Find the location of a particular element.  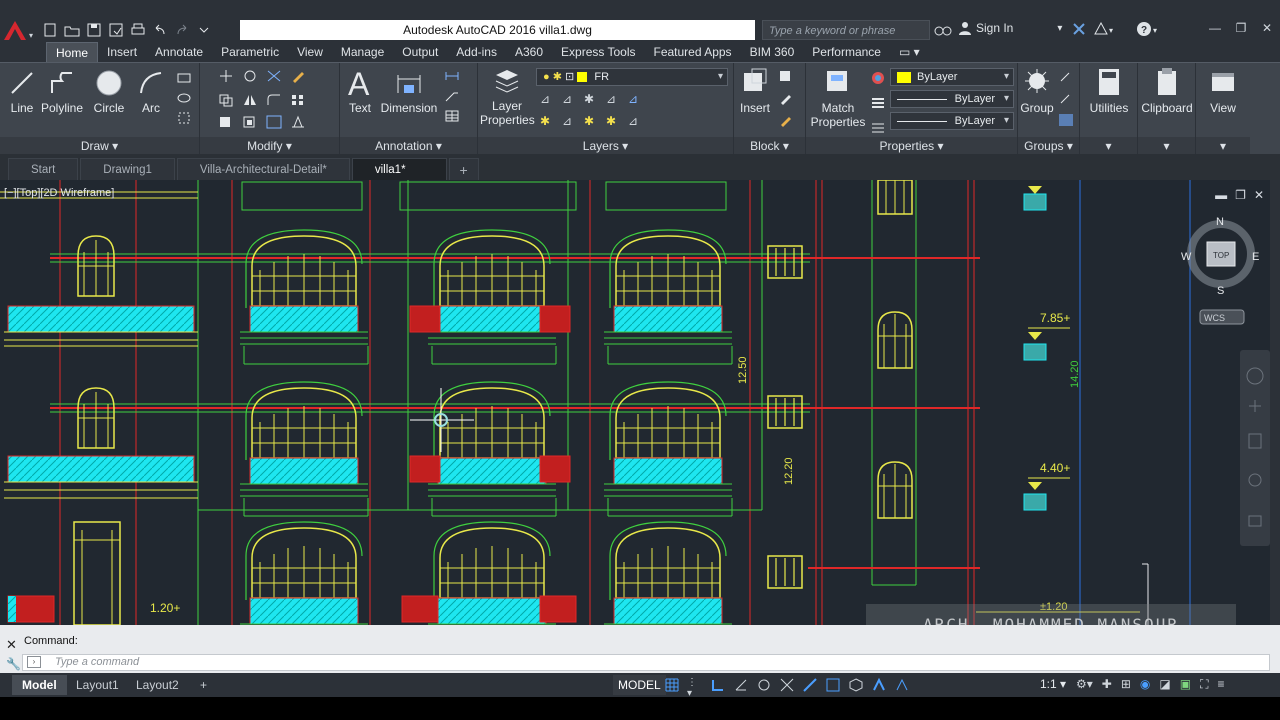

layer-on-icon: ✱ is located at coordinates (548, 121).